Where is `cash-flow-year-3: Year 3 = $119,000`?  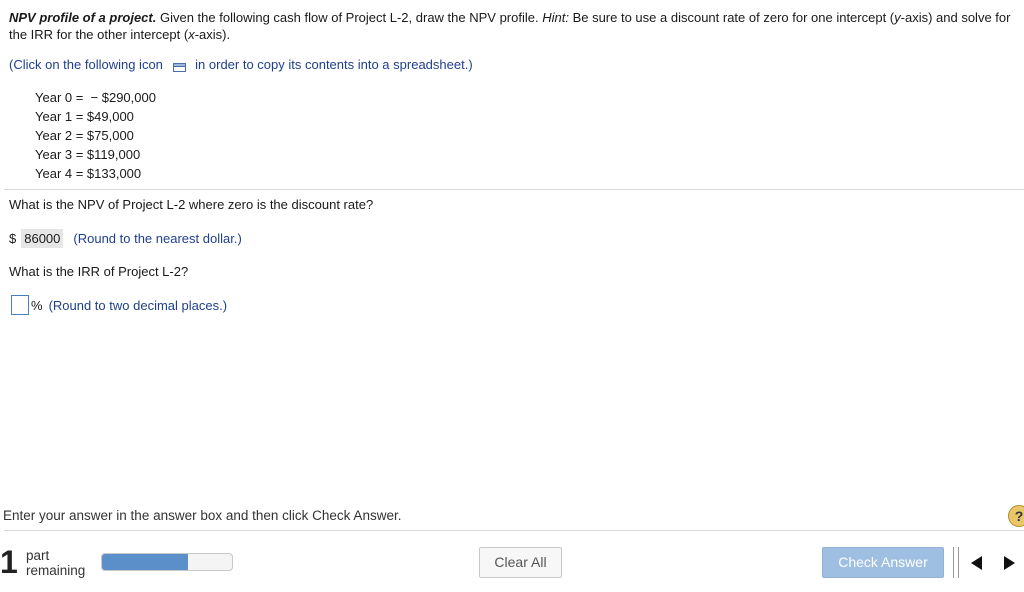 cash-flow-year-3: Year 3 = $119,000 is located at coordinates (88, 154).